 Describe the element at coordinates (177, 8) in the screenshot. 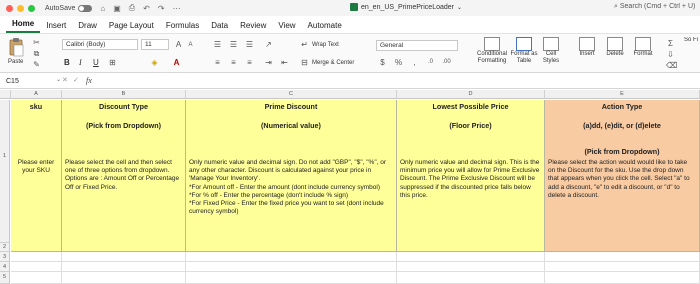

I see `more-icon: ⋯` at that location.